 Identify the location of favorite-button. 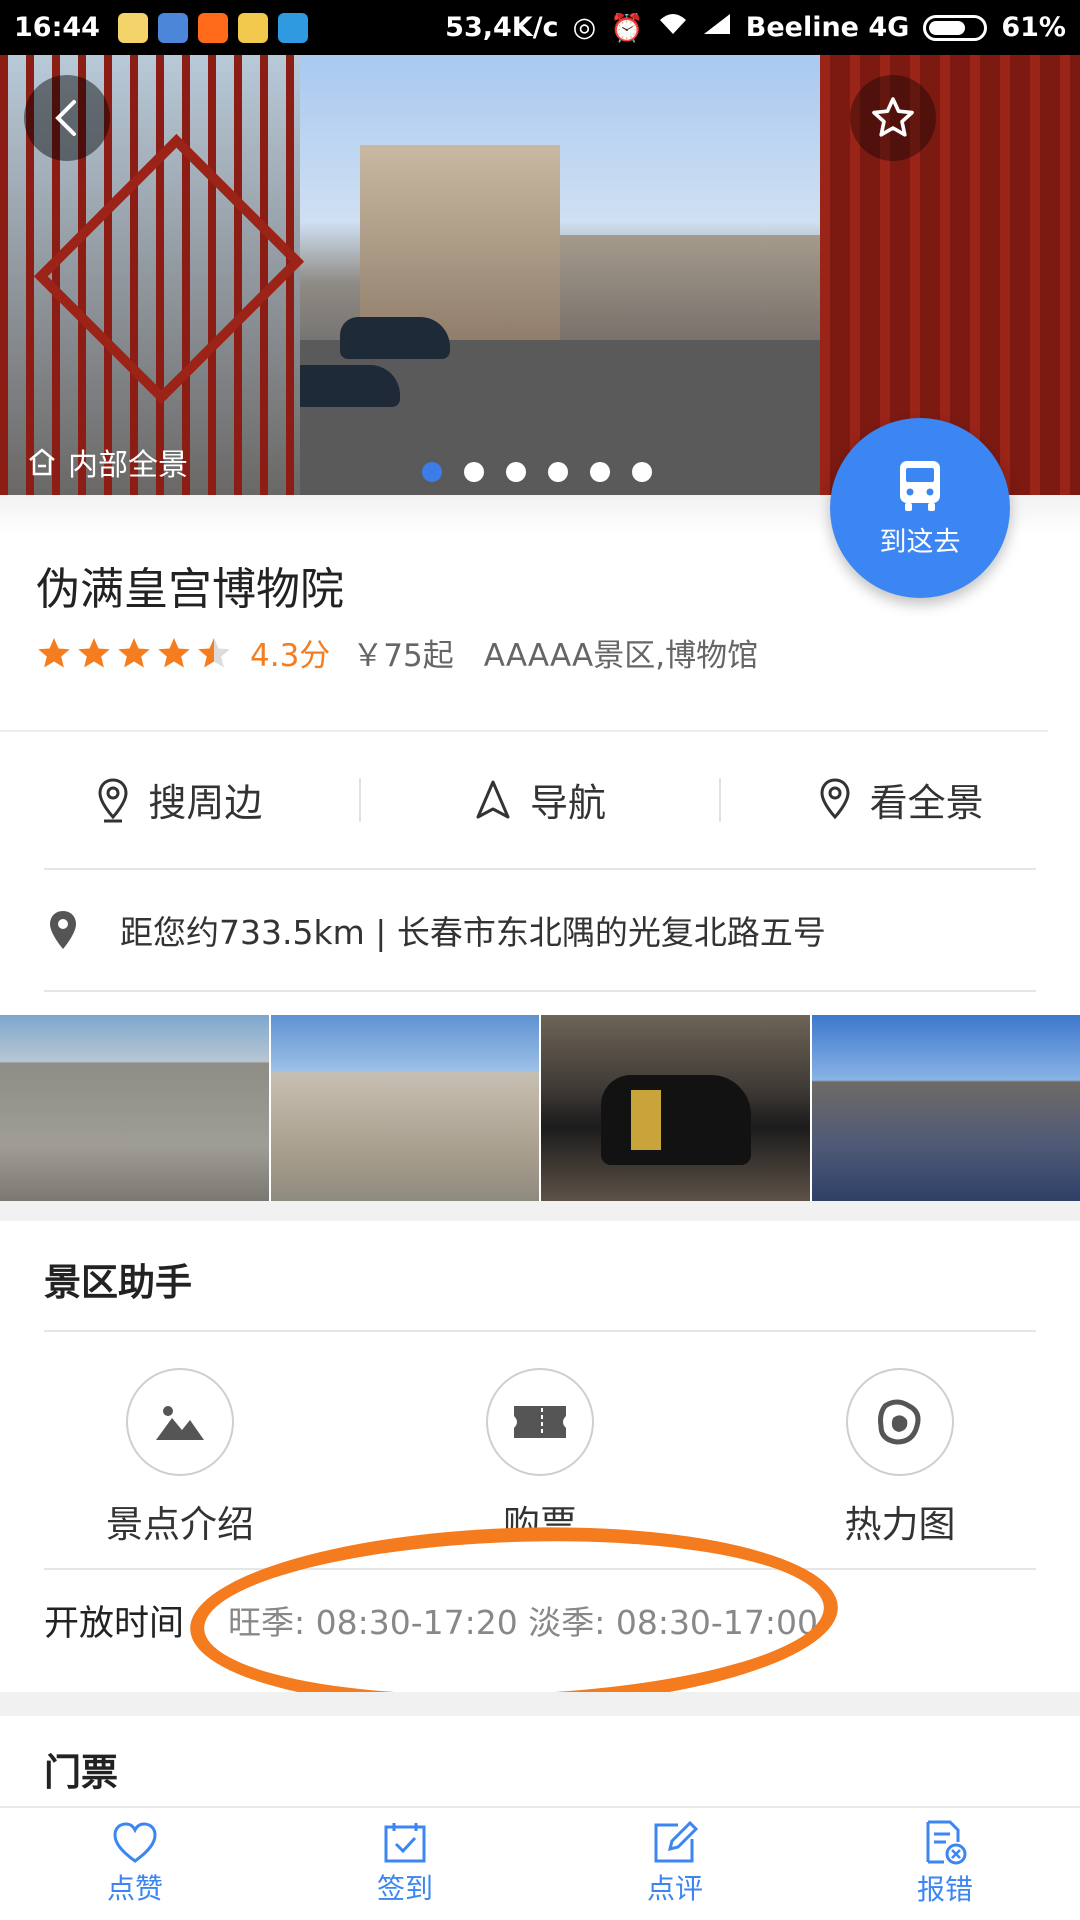
(893, 118).